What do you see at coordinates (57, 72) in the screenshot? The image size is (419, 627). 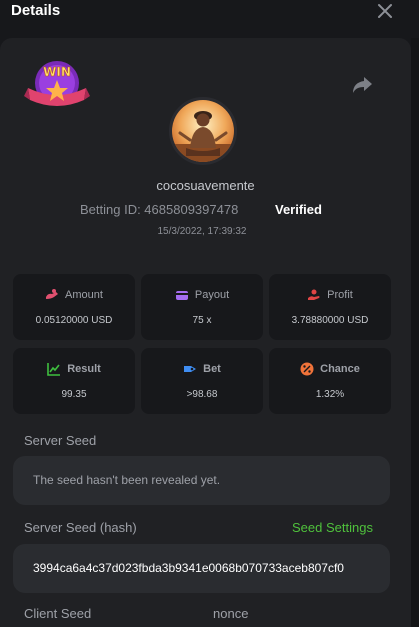 I see `badge-text: WIN` at bounding box center [57, 72].